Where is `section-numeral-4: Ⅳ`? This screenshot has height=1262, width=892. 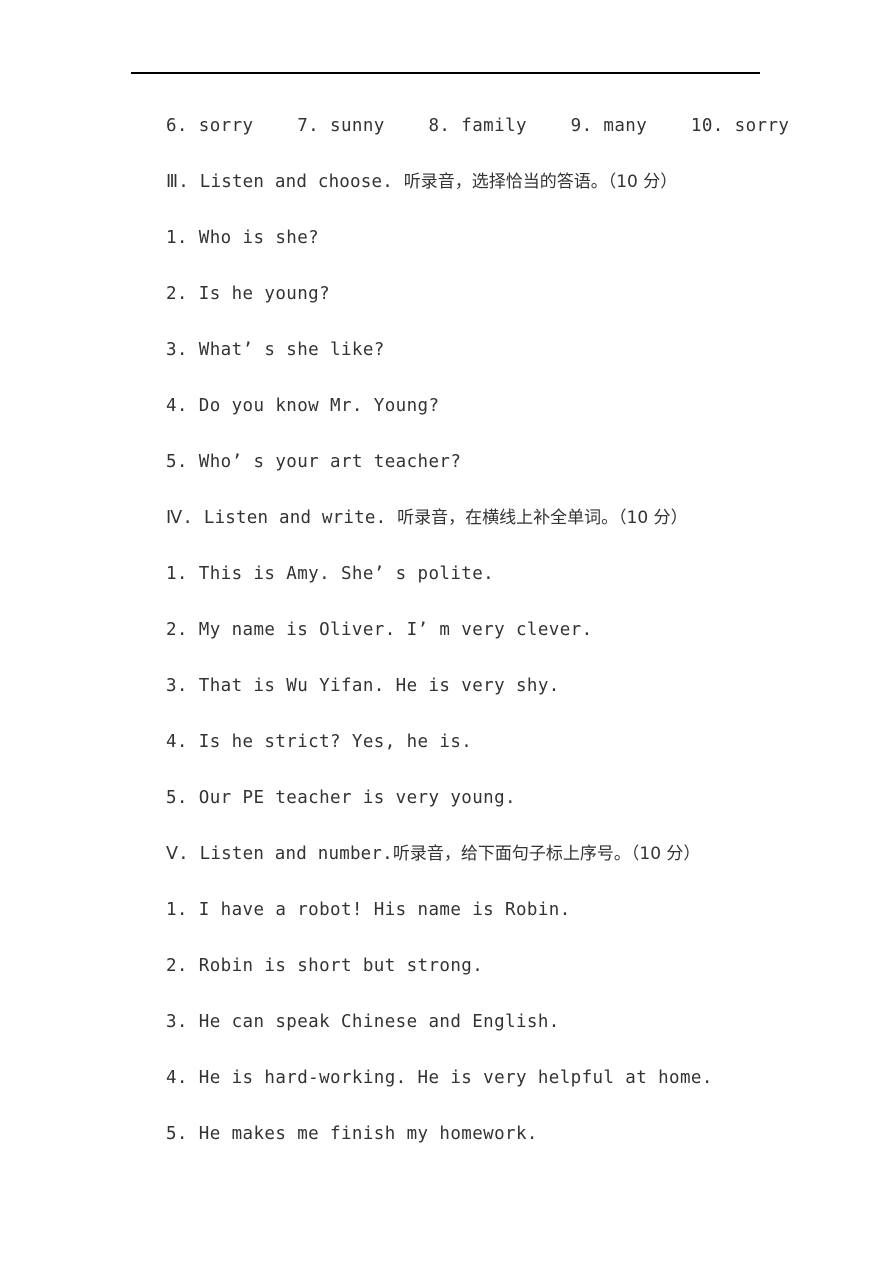
section-numeral-4: Ⅳ is located at coordinates (174, 518).